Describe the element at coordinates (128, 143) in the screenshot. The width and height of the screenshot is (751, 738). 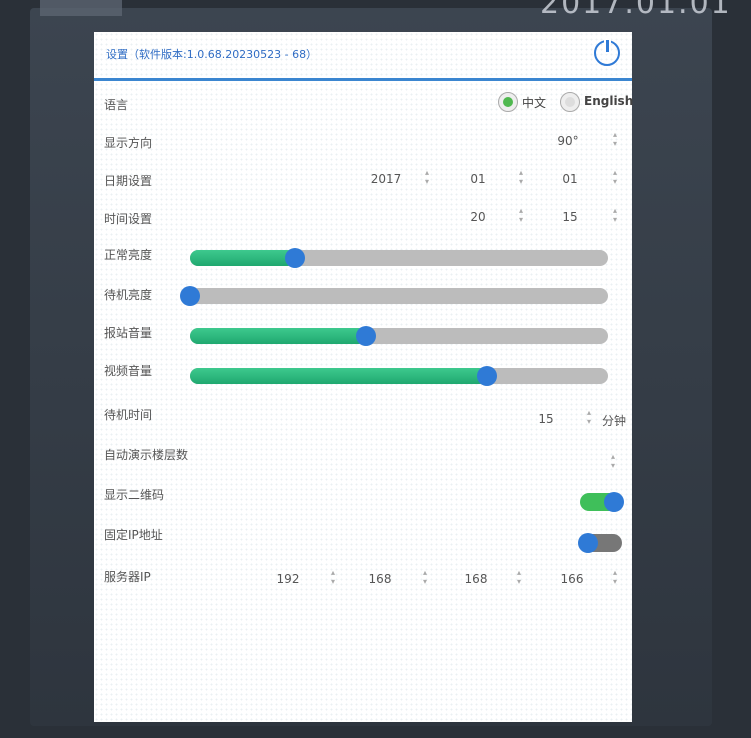
I see `orientation-label: 显示方向` at that location.